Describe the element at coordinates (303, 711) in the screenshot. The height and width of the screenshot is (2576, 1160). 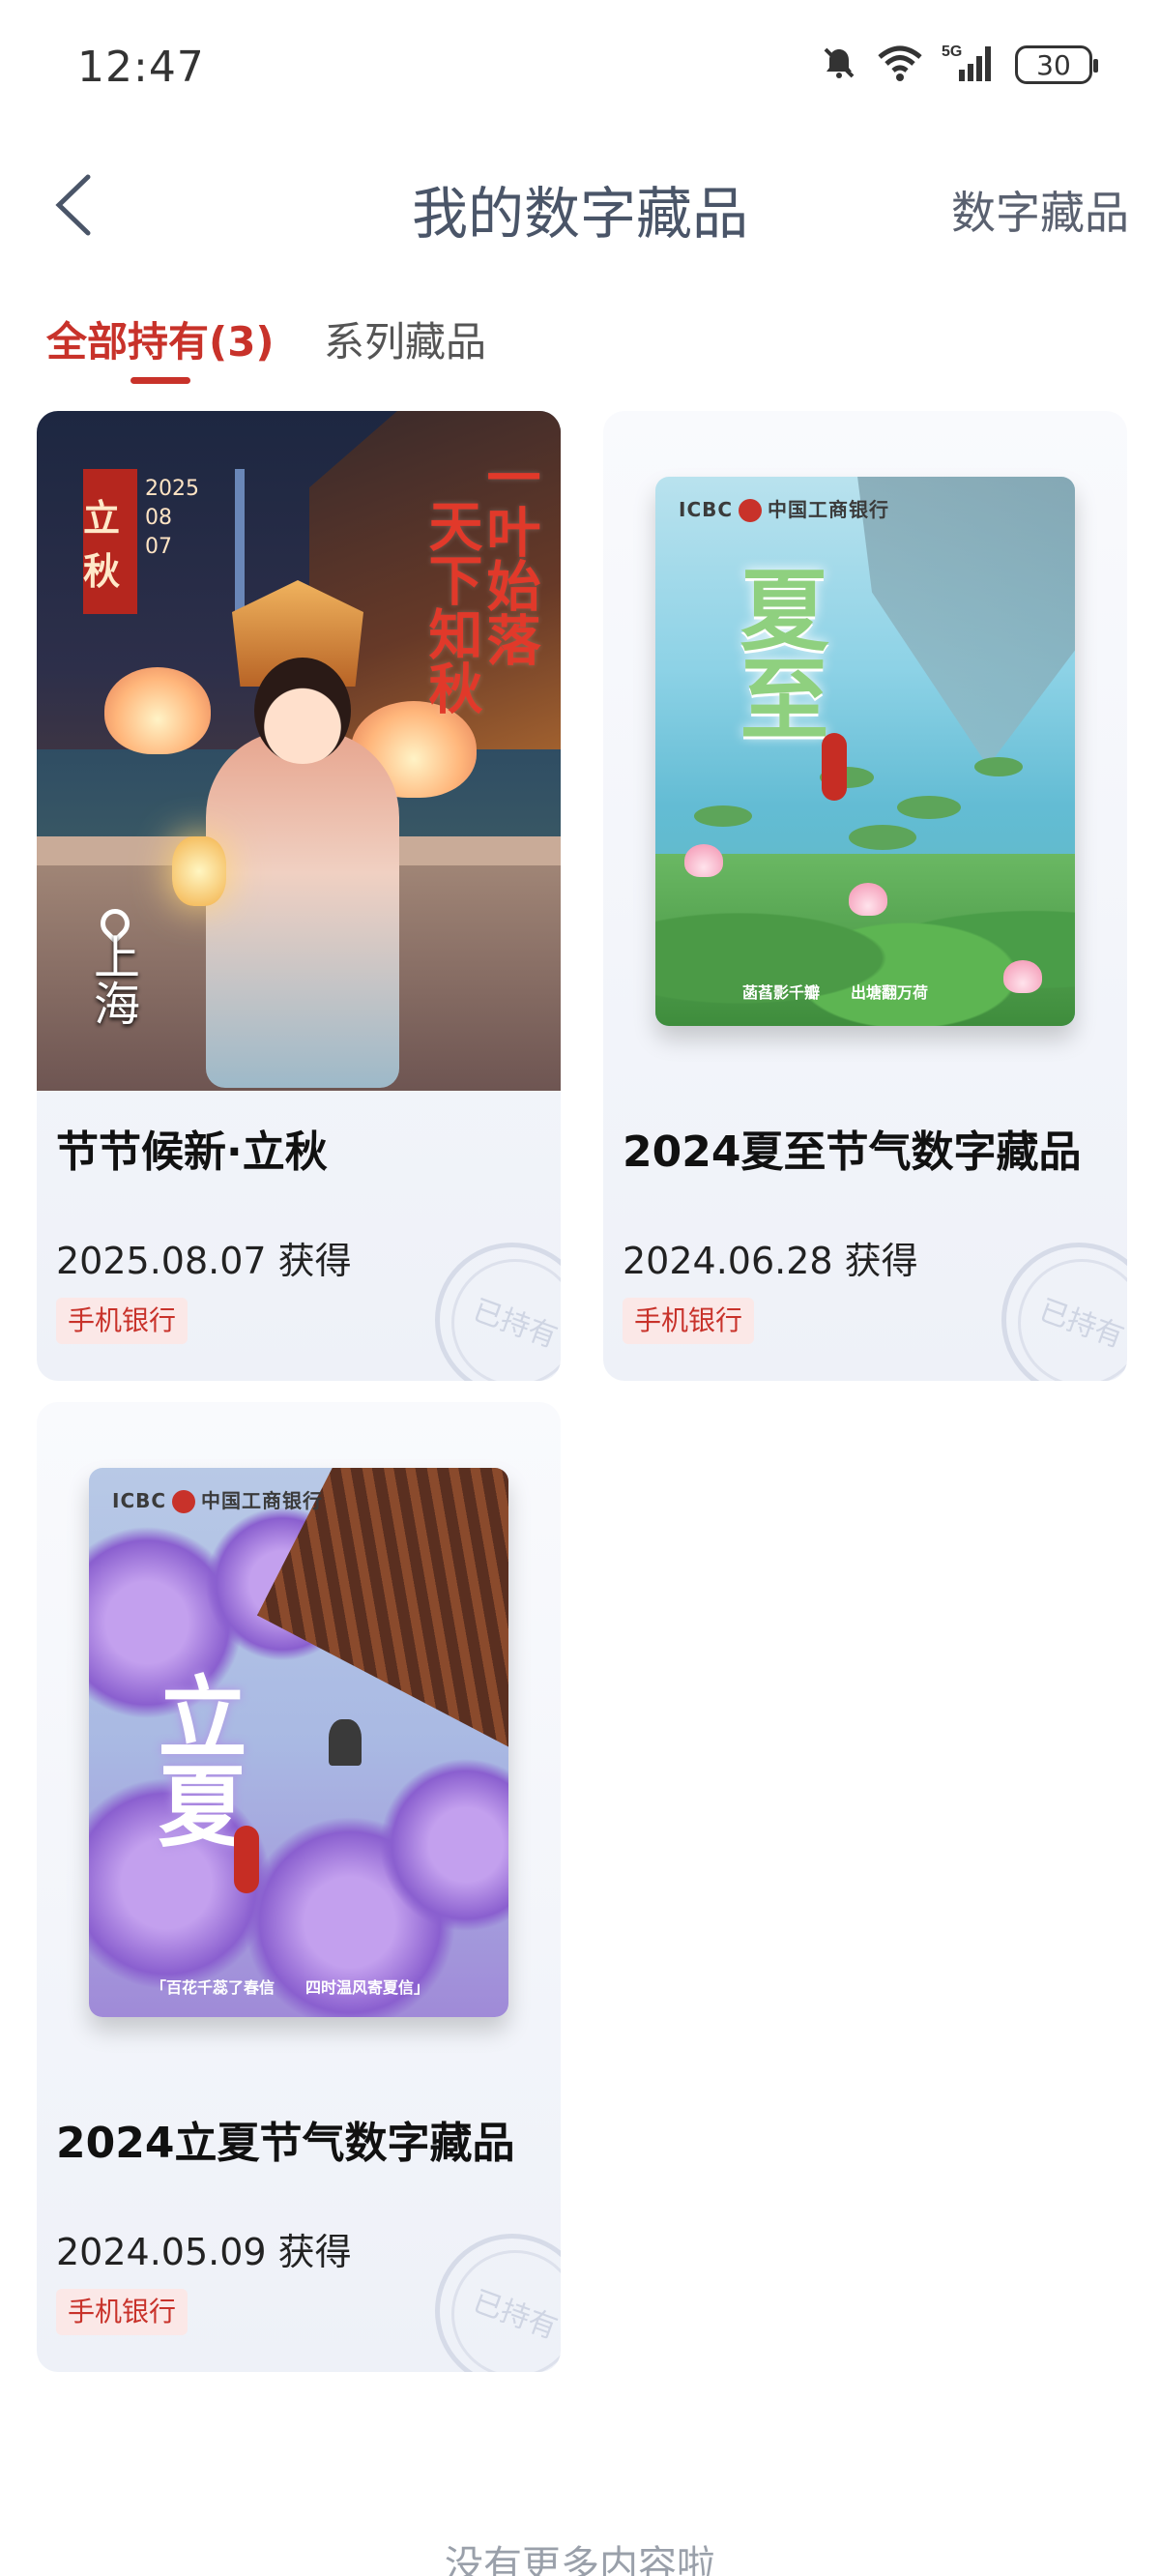
I see `art-girl-head` at that location.